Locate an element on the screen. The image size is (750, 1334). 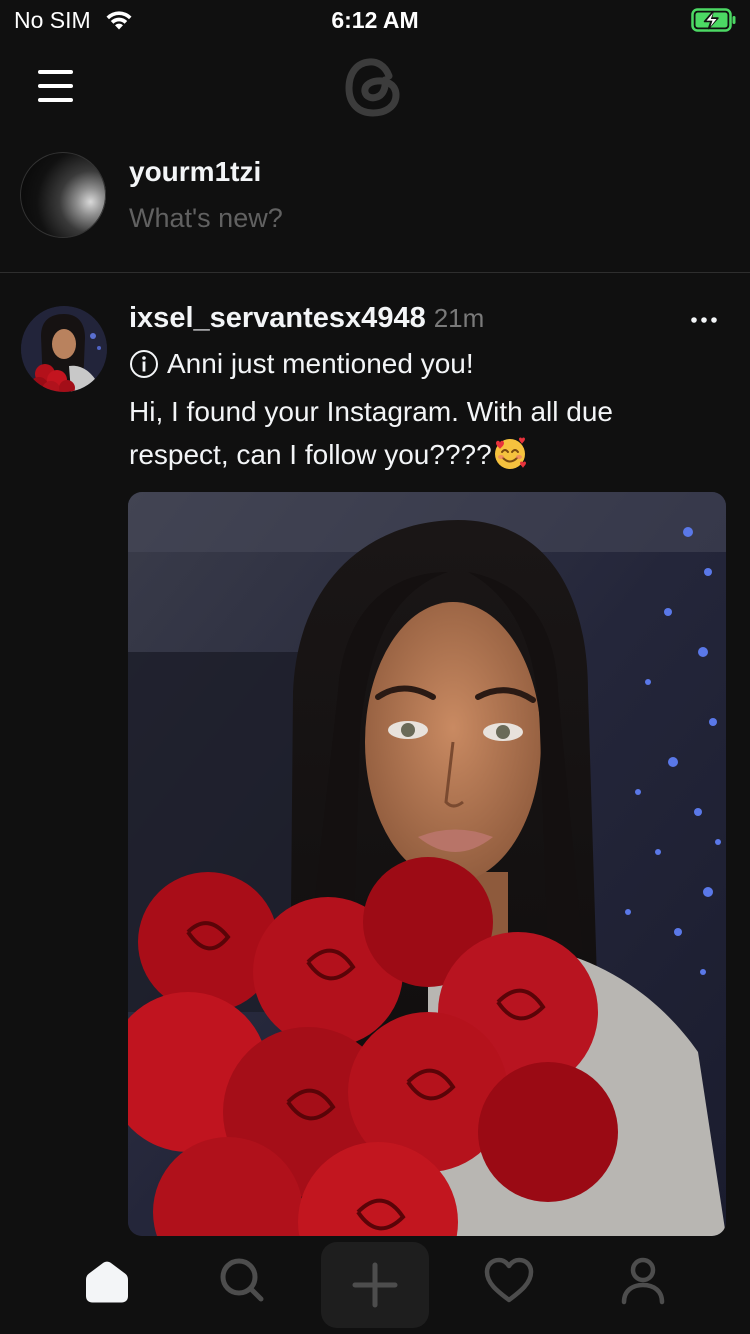
tab-new-thread is located at coordinates (375, 1285).